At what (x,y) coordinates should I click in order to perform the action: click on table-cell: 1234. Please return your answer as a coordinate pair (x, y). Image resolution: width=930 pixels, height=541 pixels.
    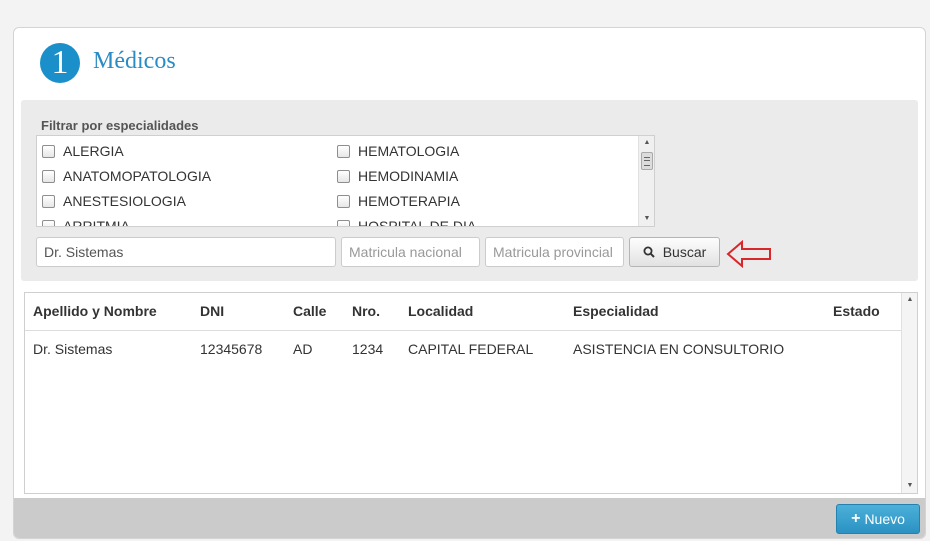
    Looking at the image, I should click on (368, 348).